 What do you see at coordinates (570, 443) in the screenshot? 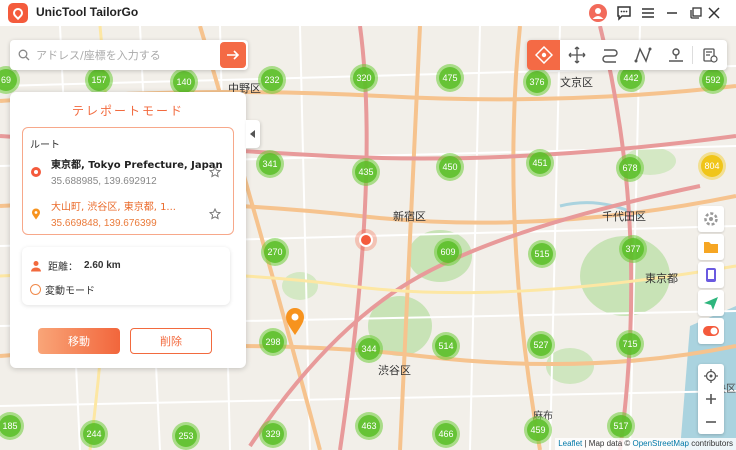
I see `leaflet-link: Leaflet` at bounding box center [570, 443].